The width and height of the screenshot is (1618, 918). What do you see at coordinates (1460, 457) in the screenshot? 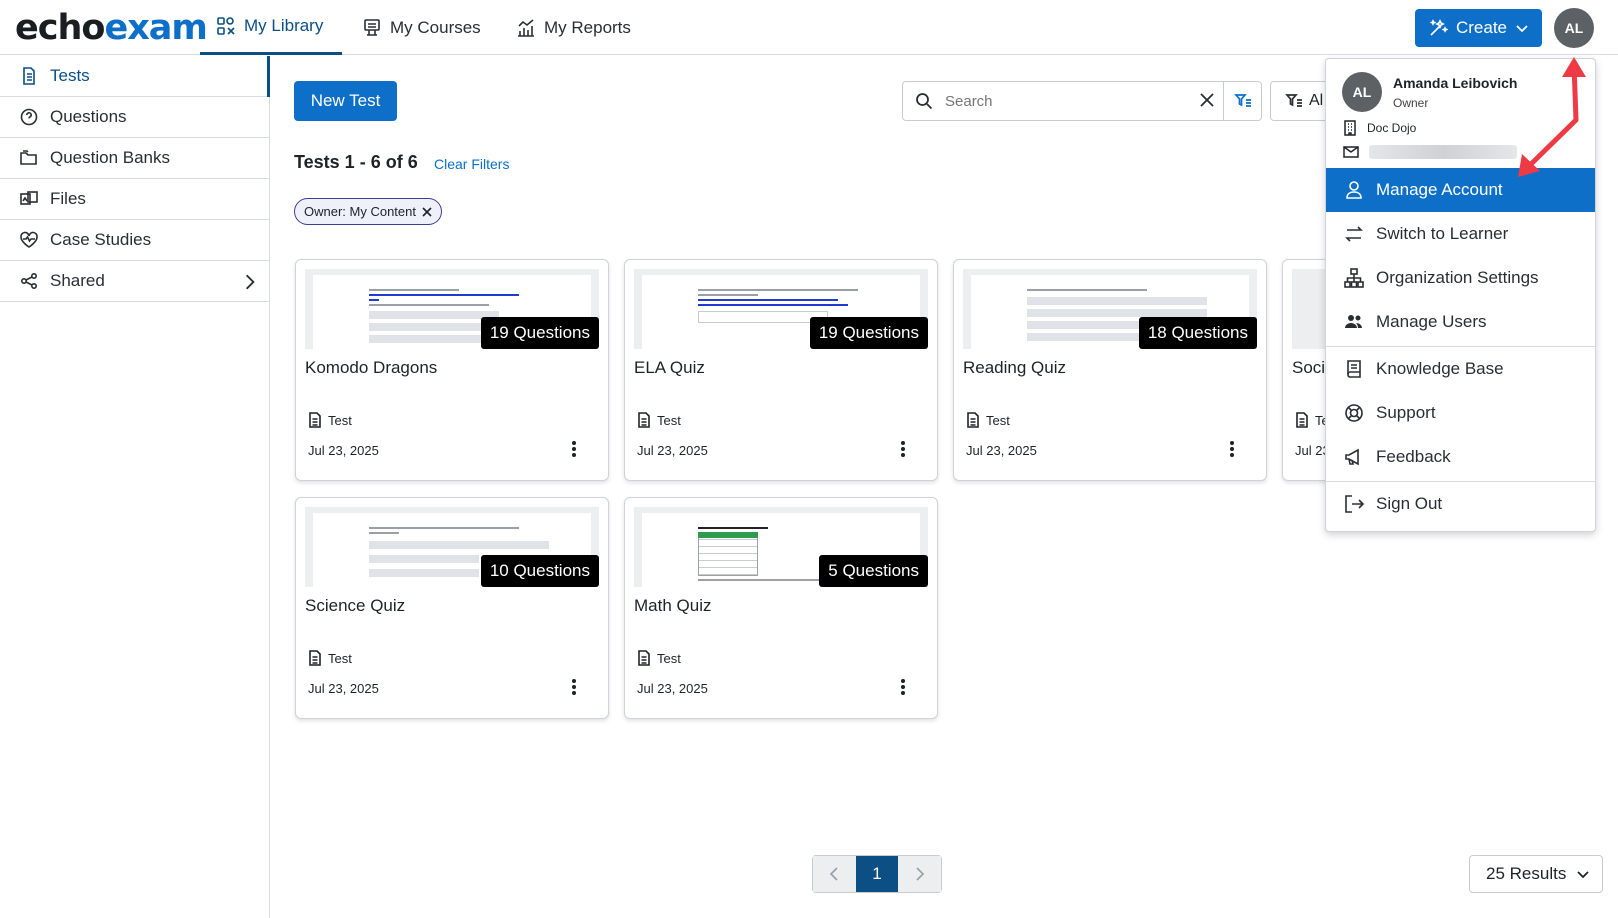
I see `menu-feedback: Feedback` at bounding box center [1460, 457].